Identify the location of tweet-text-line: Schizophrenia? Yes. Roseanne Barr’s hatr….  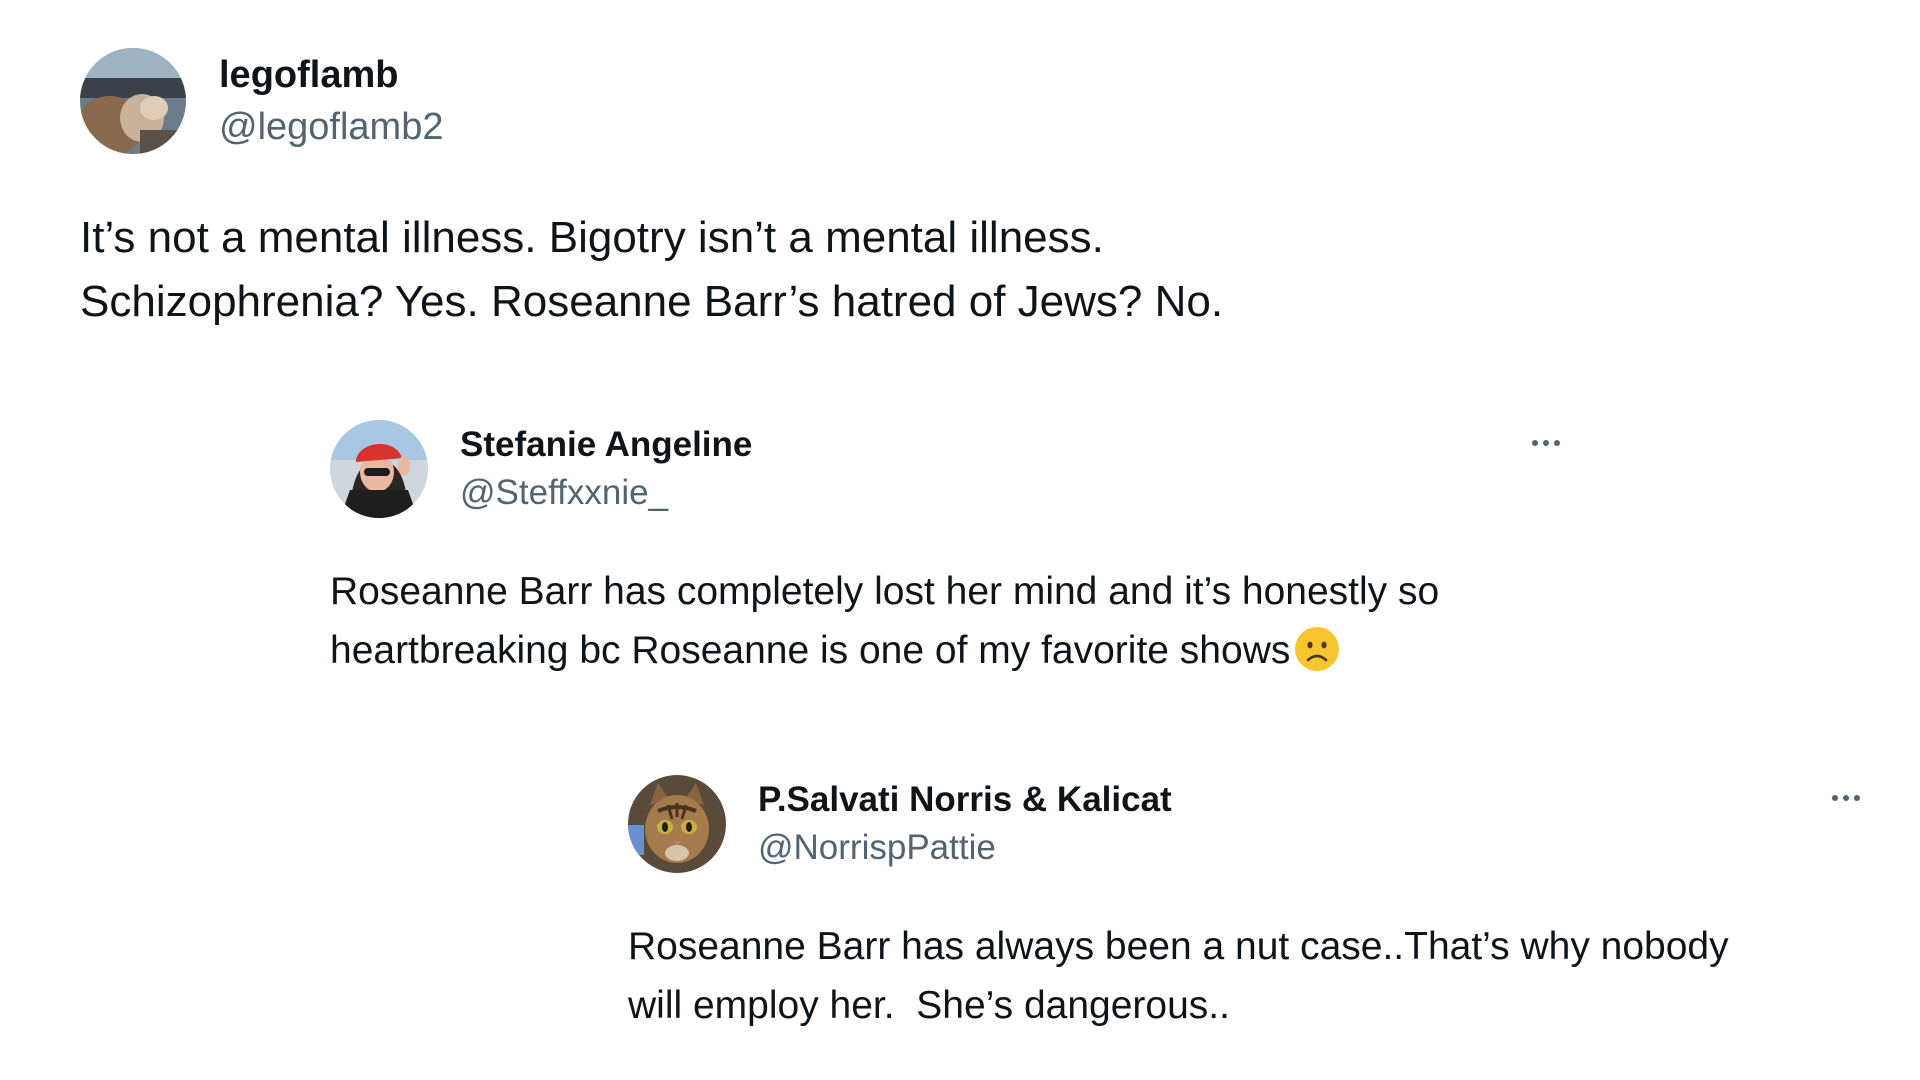
(652, 301).